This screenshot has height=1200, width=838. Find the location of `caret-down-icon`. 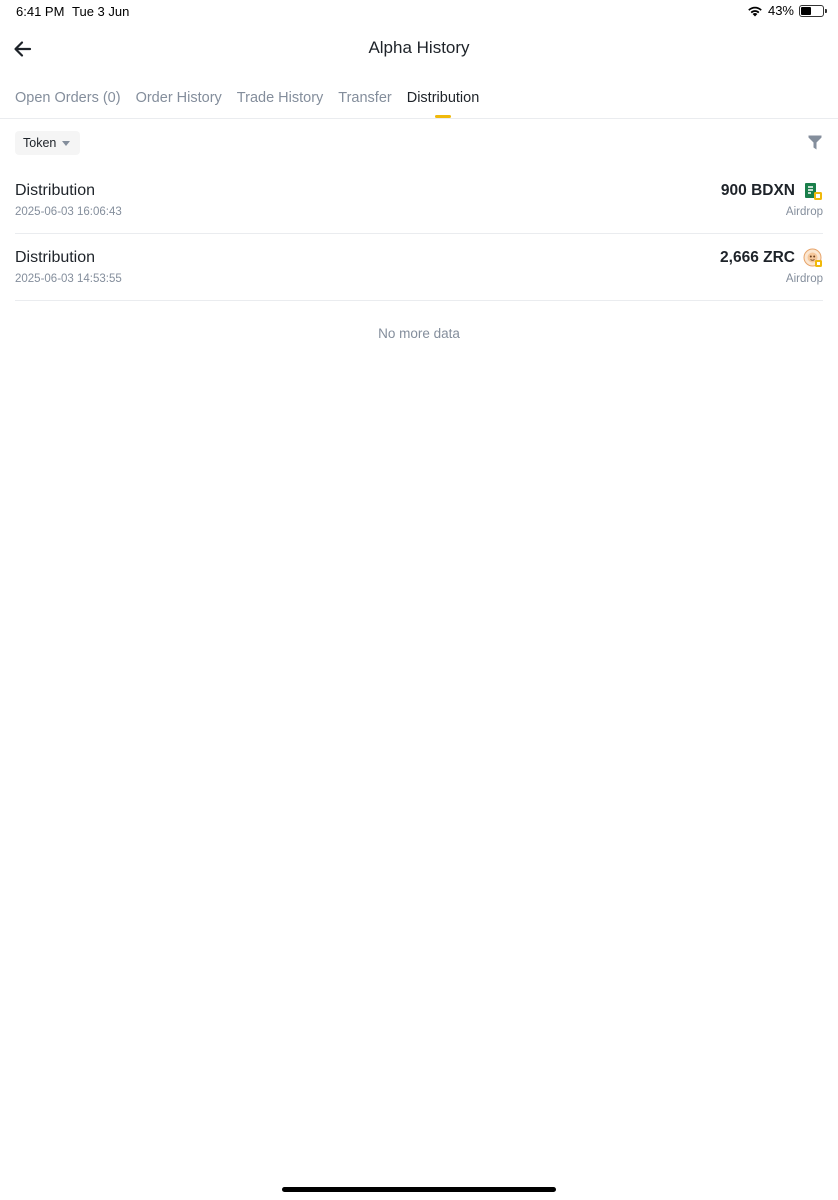

caret-down-icon is located at coordinates (66, 143).